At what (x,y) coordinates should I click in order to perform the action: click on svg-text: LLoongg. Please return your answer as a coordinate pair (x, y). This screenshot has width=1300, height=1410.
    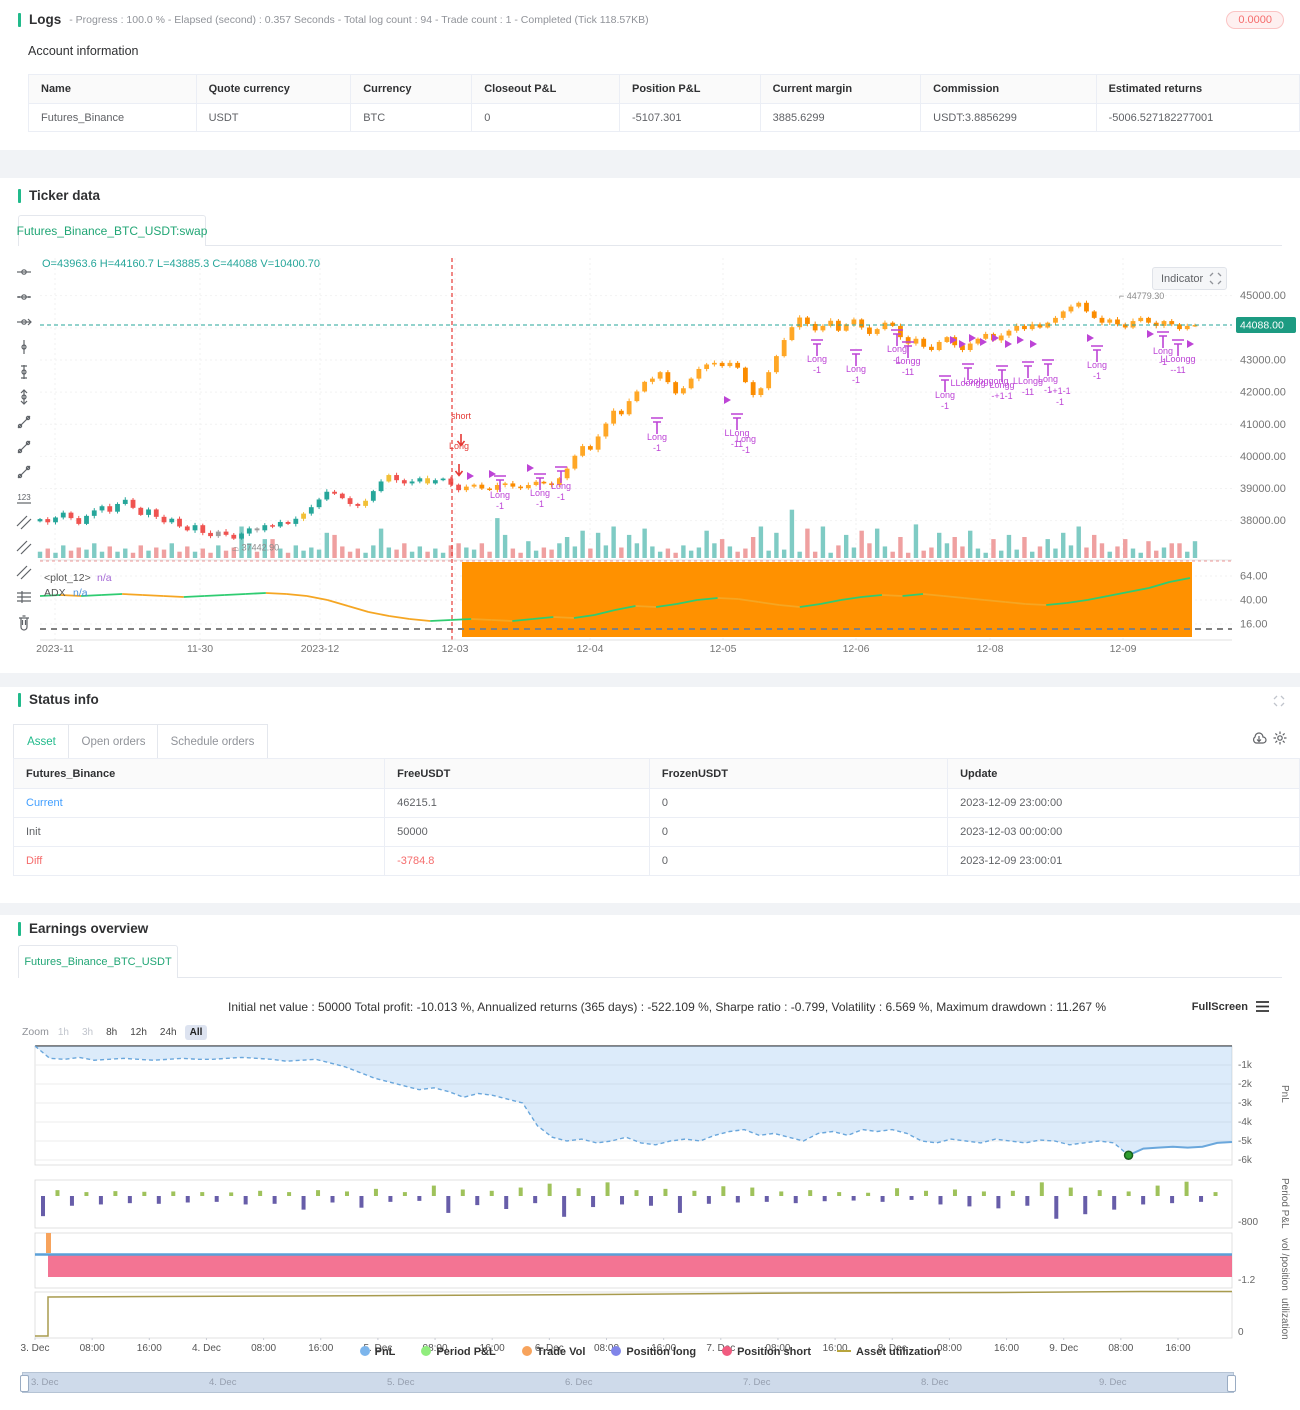
    Looking at the image, I should click on (1177, 359).